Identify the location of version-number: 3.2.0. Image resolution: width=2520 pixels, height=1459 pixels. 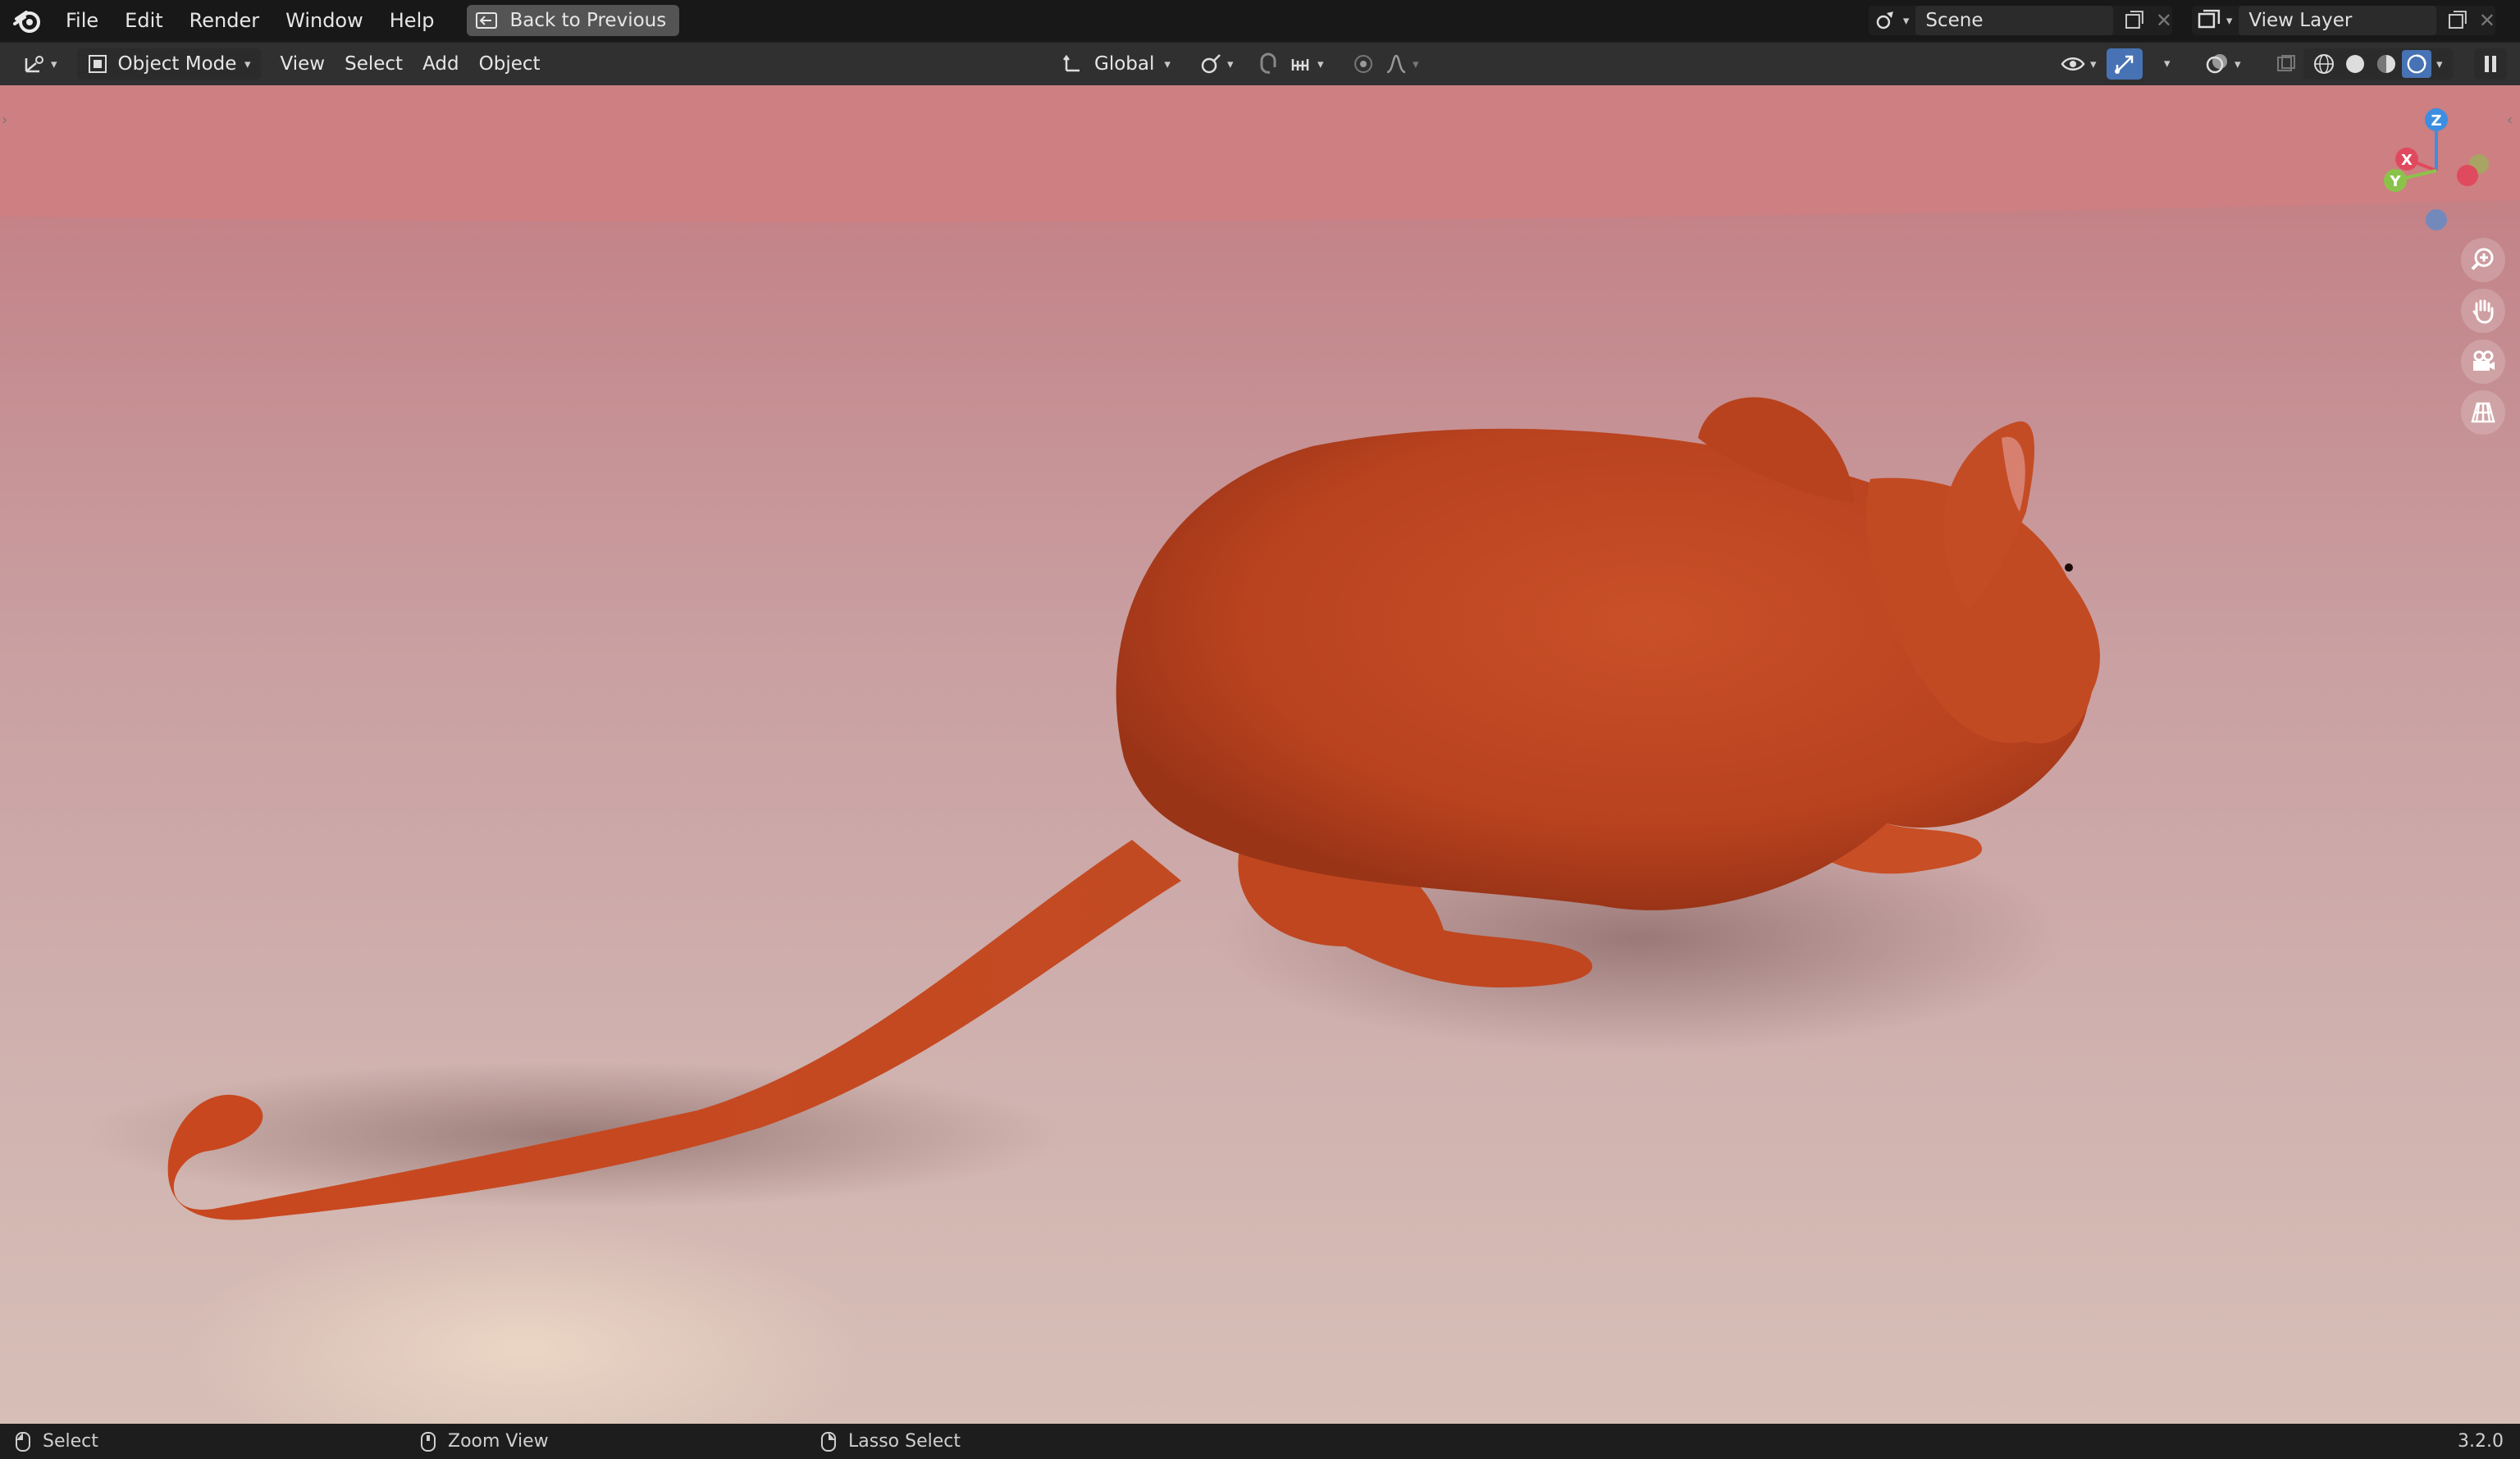
(2481, 1441).